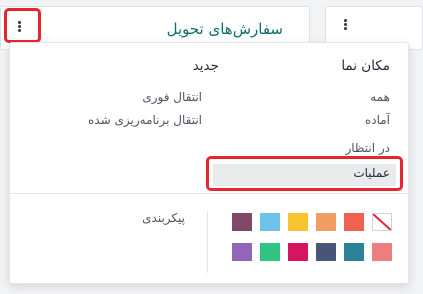  Describe the element at coordinates (270, 252) in the screenshot. I see `color-swatch-green` at that location.